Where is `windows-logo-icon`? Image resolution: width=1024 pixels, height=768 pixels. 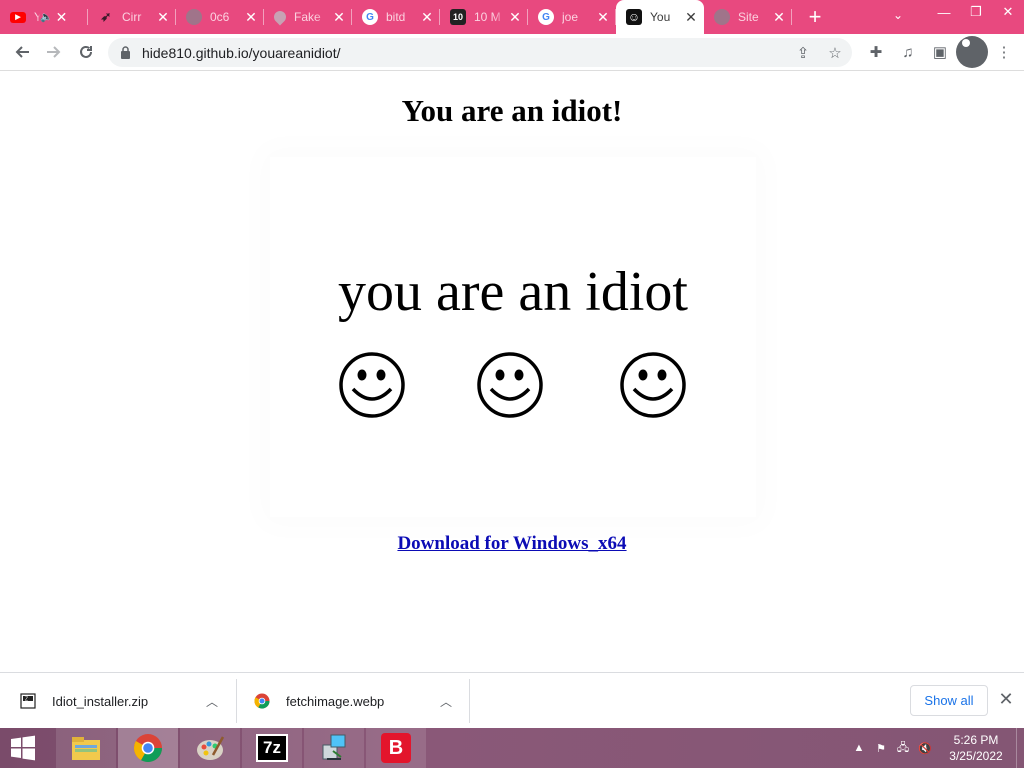 windows-logo-icon is located at coordinates (23, 748).